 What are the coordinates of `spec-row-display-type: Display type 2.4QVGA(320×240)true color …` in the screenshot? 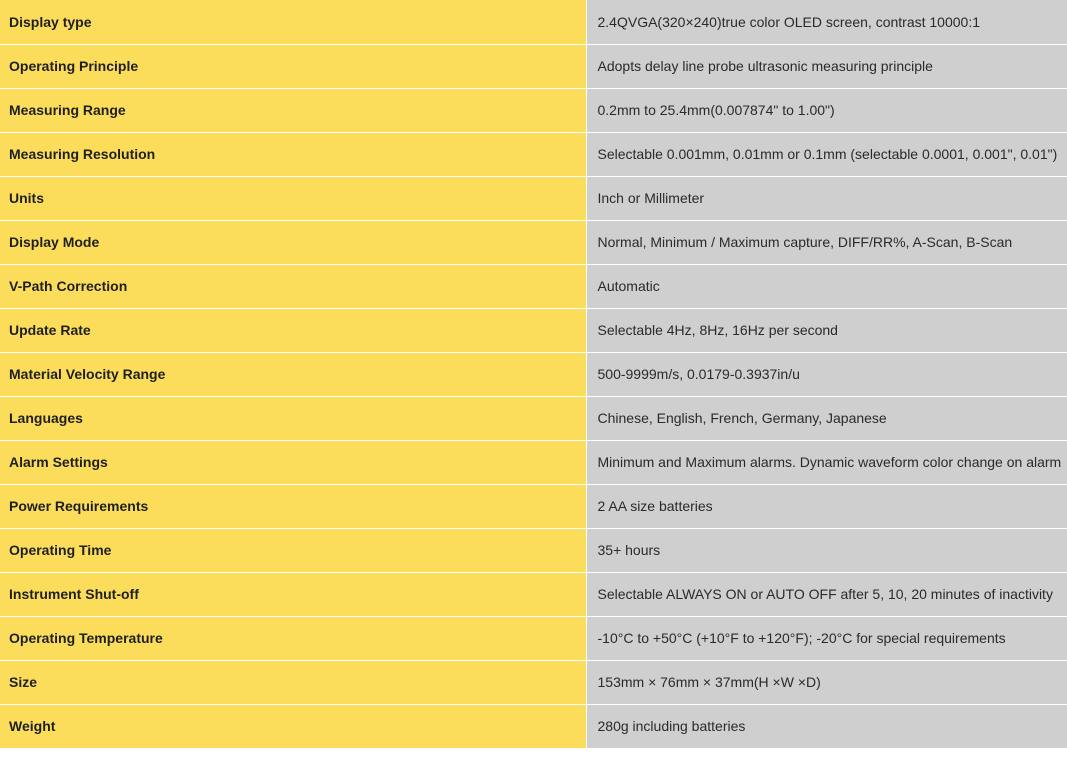 It's located at (533, 22).